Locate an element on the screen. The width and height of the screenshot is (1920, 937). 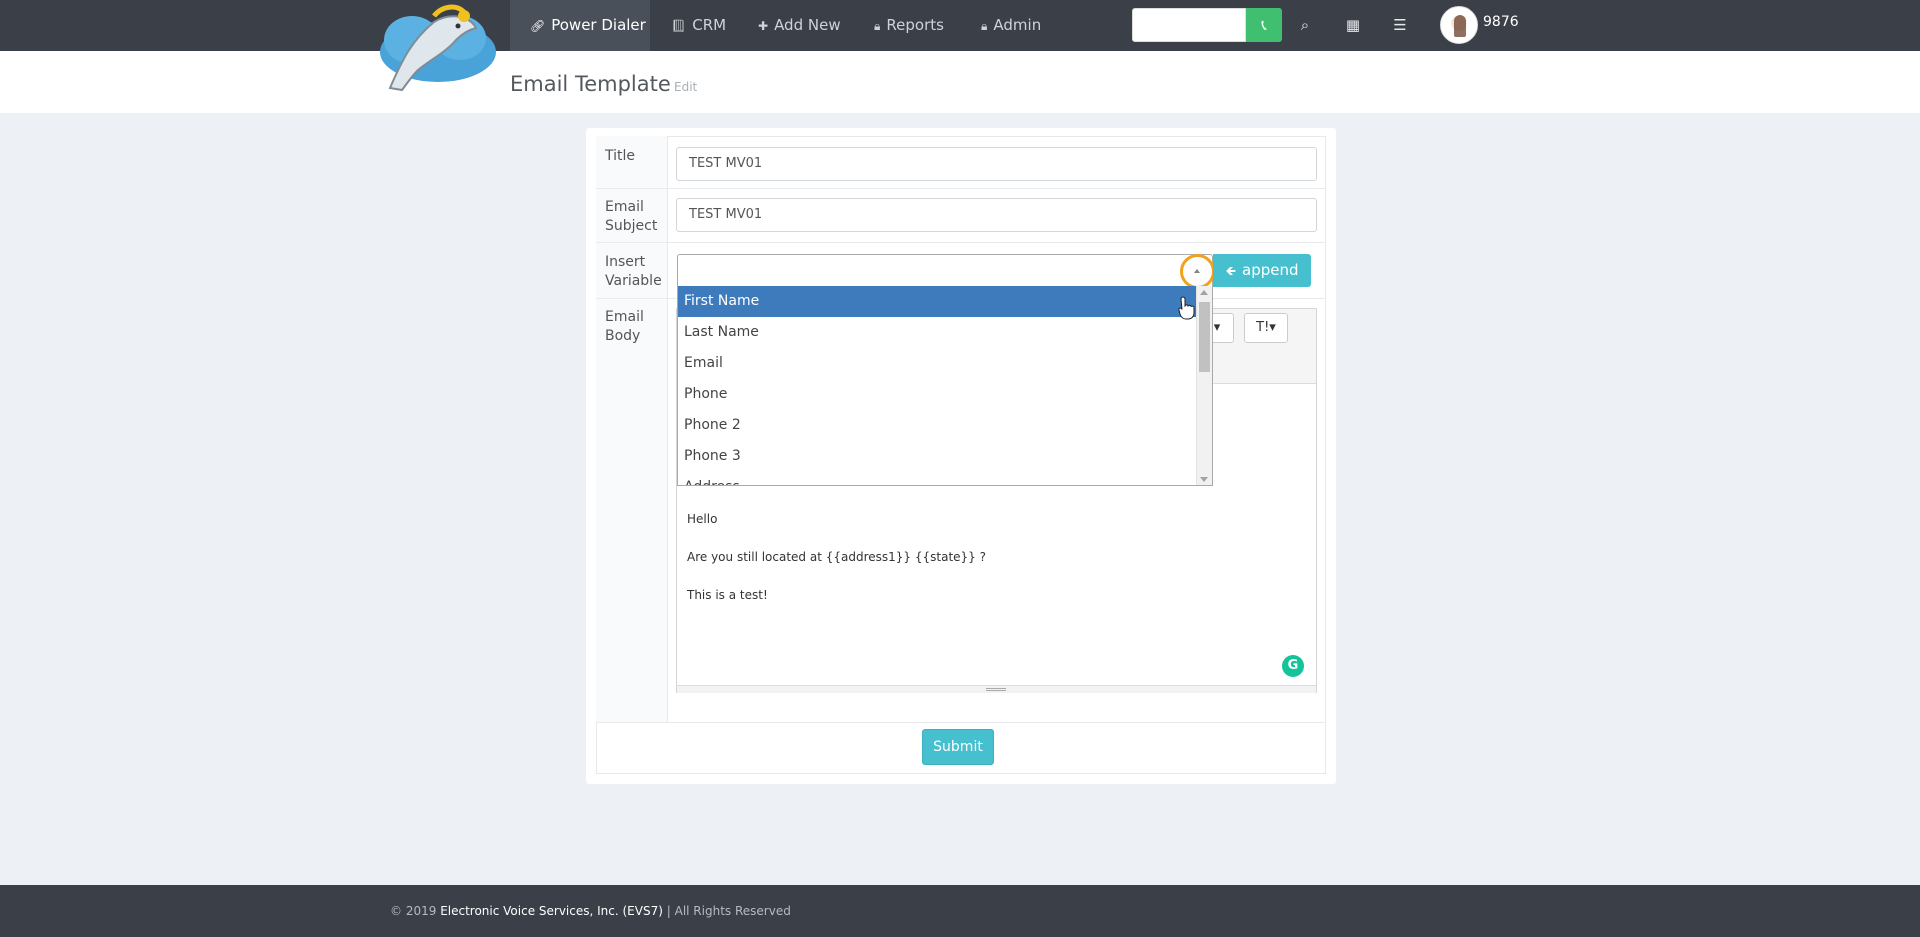
footer-prefix: © 2019 is located at coordinates (413, 911).